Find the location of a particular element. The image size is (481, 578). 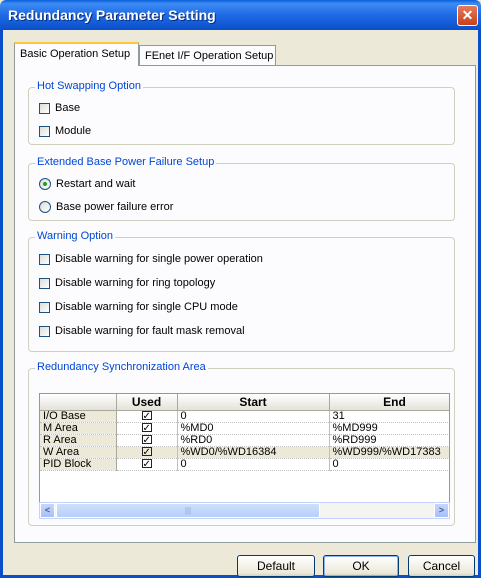

checkbox-label: Disable warning for single CPU mode is located at coordinates (146, 307).